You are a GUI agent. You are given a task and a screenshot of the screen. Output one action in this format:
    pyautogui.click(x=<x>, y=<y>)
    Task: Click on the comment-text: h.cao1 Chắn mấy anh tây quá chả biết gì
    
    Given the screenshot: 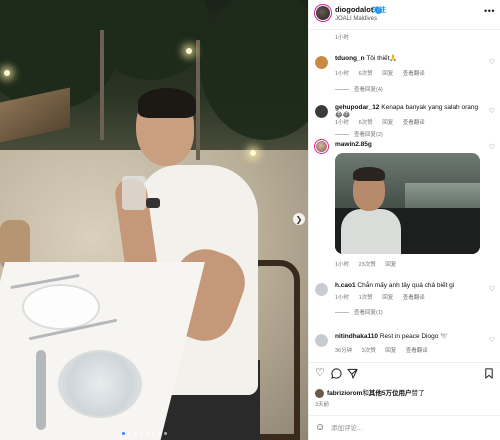 What is the action you would take?
    pyautogui.click(x=410, y=286)
    